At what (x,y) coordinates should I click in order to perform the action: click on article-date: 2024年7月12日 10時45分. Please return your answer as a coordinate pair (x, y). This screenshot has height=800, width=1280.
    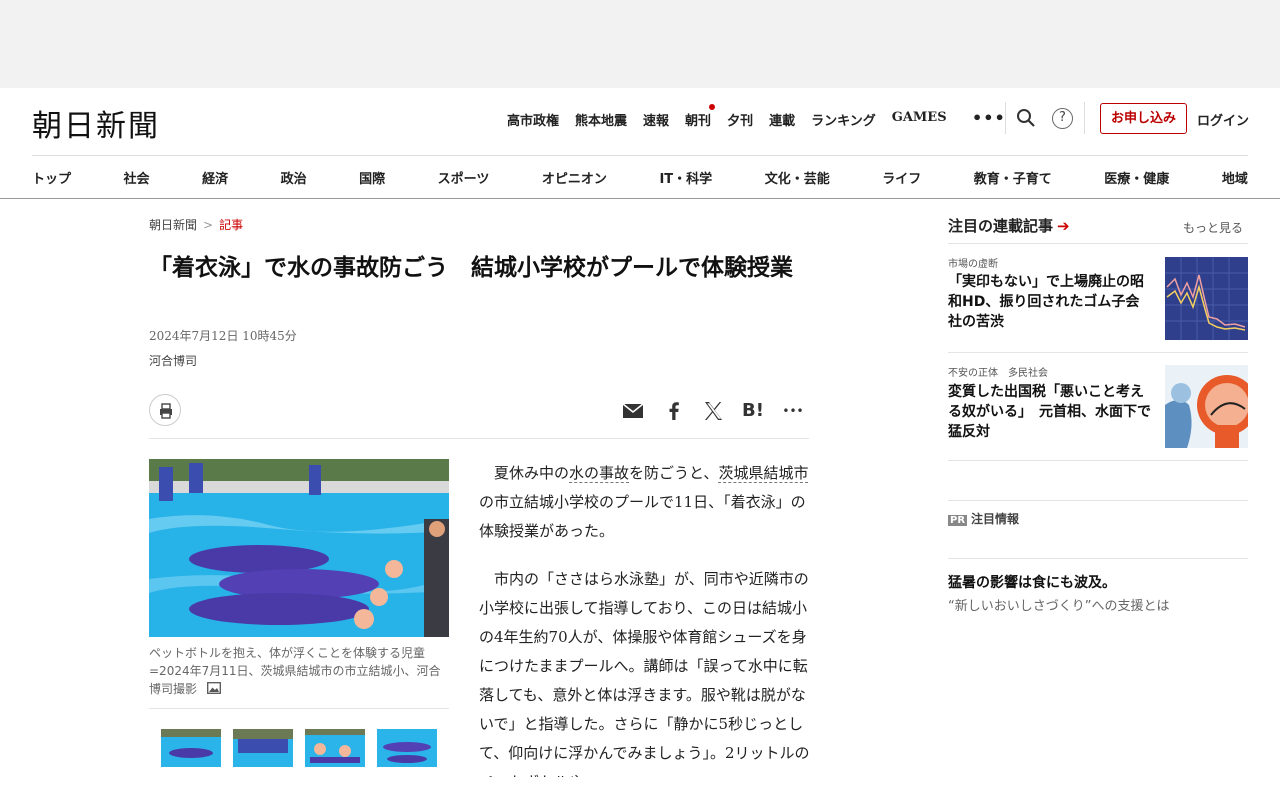
    Looking at the image, I should click on (223, 336).